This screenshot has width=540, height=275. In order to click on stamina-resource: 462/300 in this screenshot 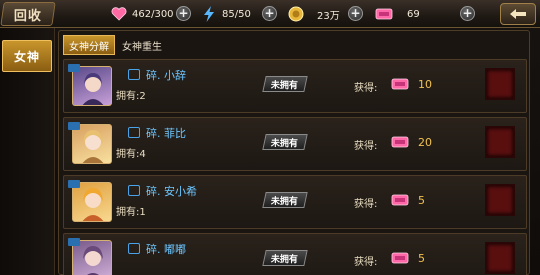, I will do `click(142, 14)`.